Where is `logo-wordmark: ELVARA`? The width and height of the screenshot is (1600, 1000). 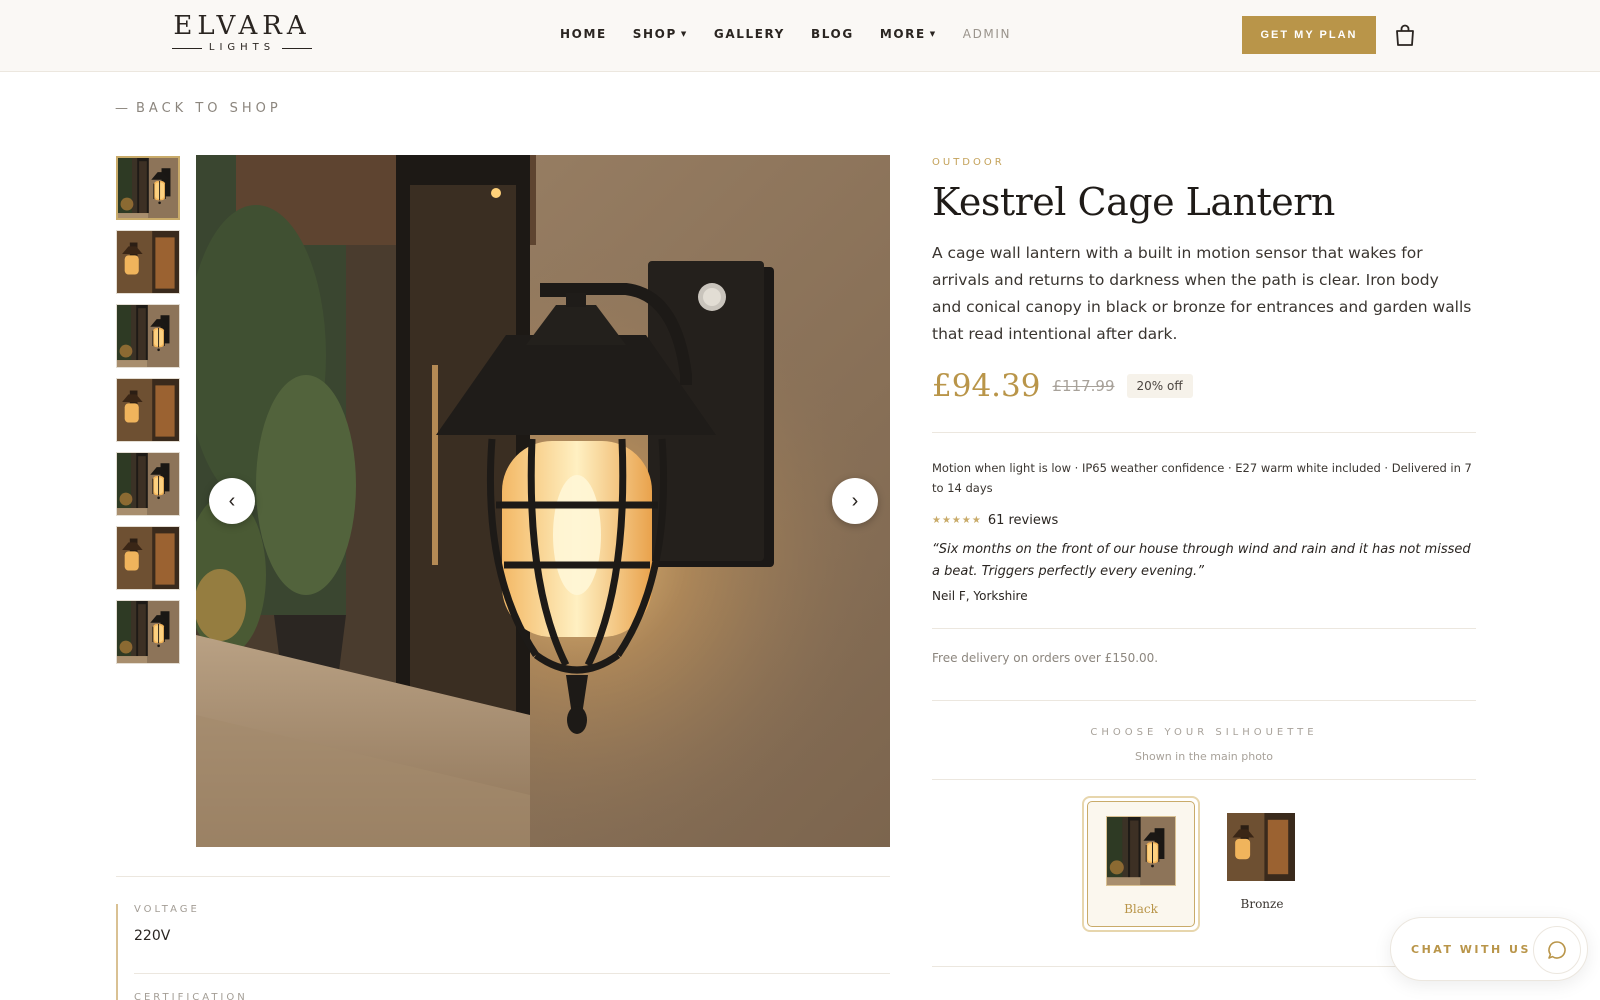
logo-wordmark: ELVARA is located at coordinates (242, 26).